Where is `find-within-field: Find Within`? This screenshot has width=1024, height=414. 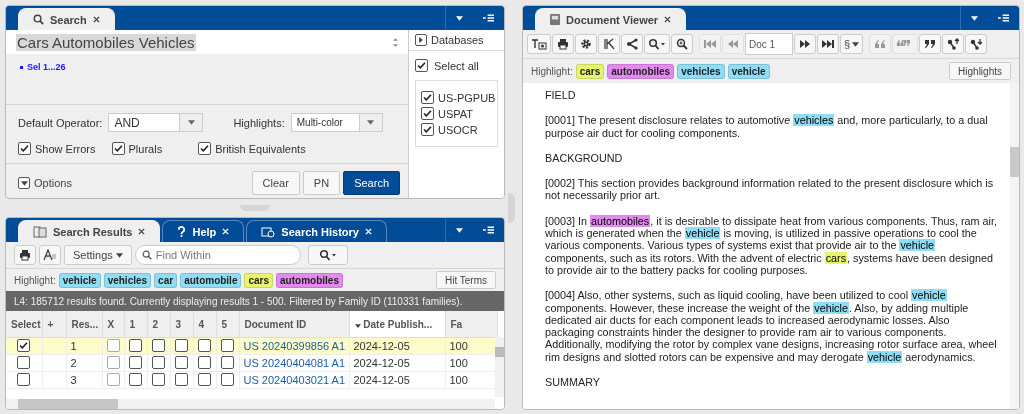
find-within-field: Find Within is located at coordinates (217, 255).